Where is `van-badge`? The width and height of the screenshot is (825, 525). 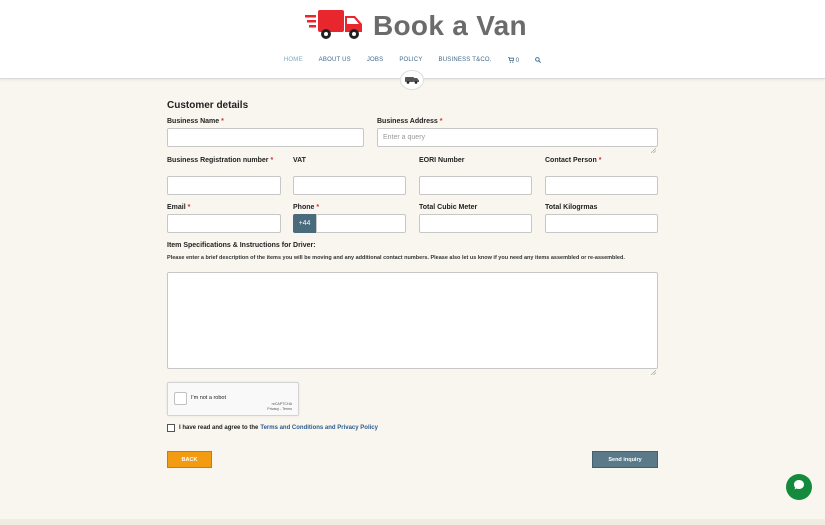
van-badge is located at coordinates (412, 80).